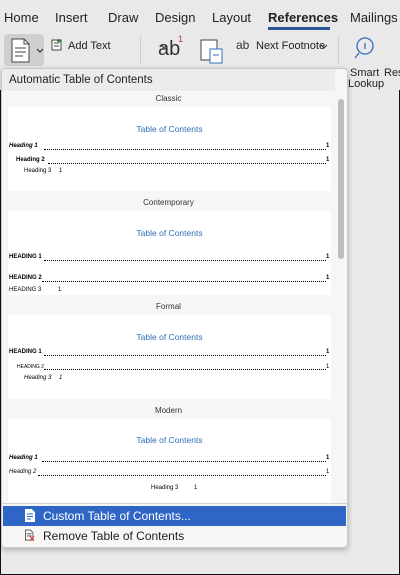  Describe the element at coordinates (168, 202) in the screenshot. I see `style-label-contemporary: Contemporary` at that location.